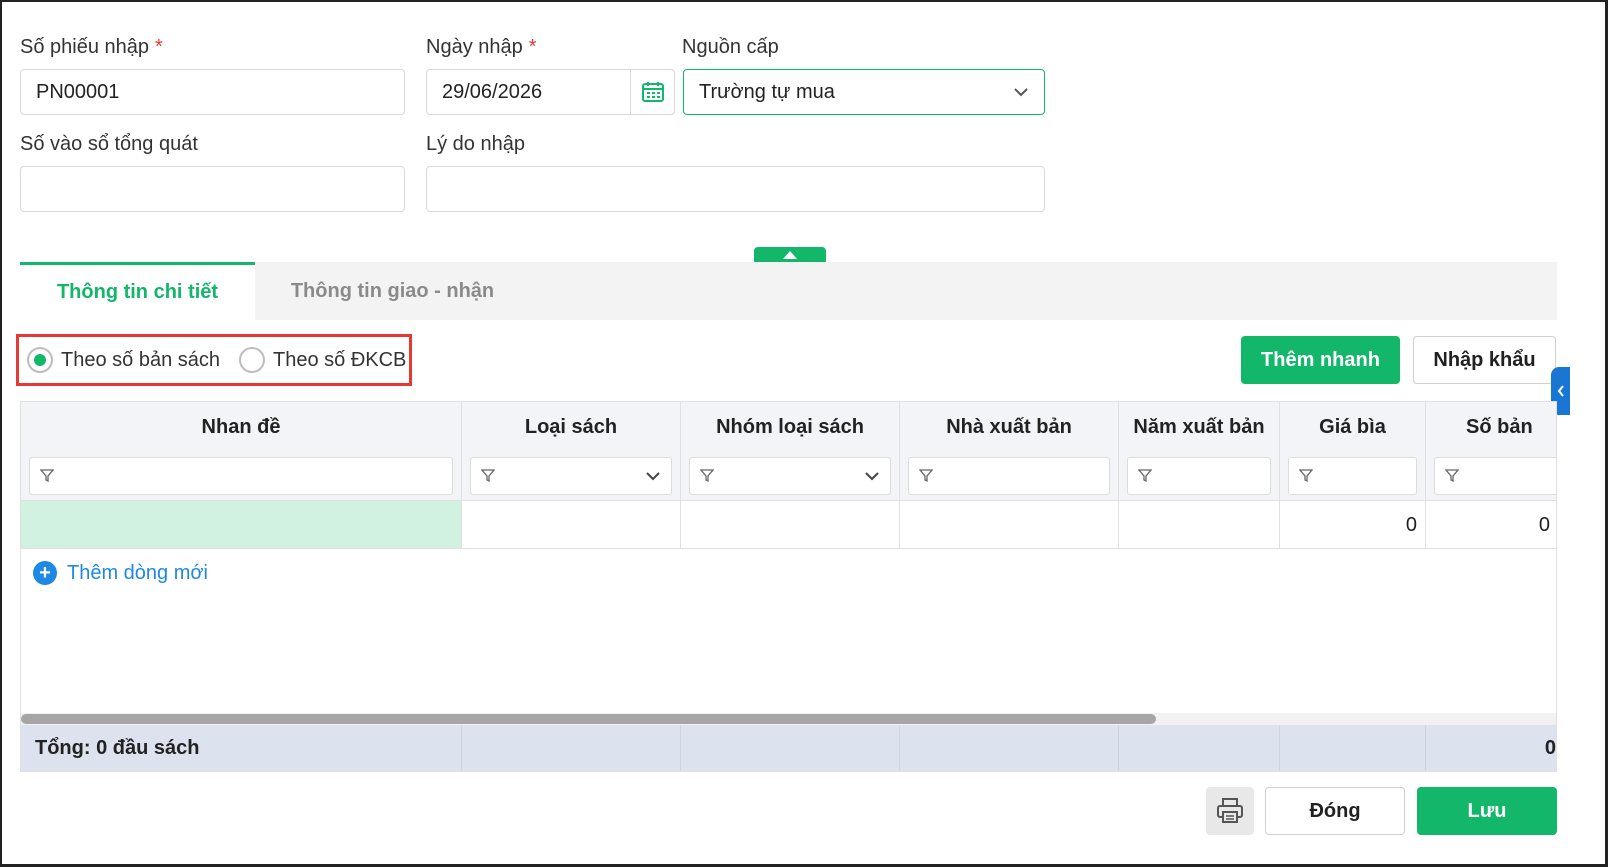  What do you see at coordinates (1199, 451) in the screenshot?
I see `col-header-year: Năm xuất bản` at bounding box center [1199, 451].